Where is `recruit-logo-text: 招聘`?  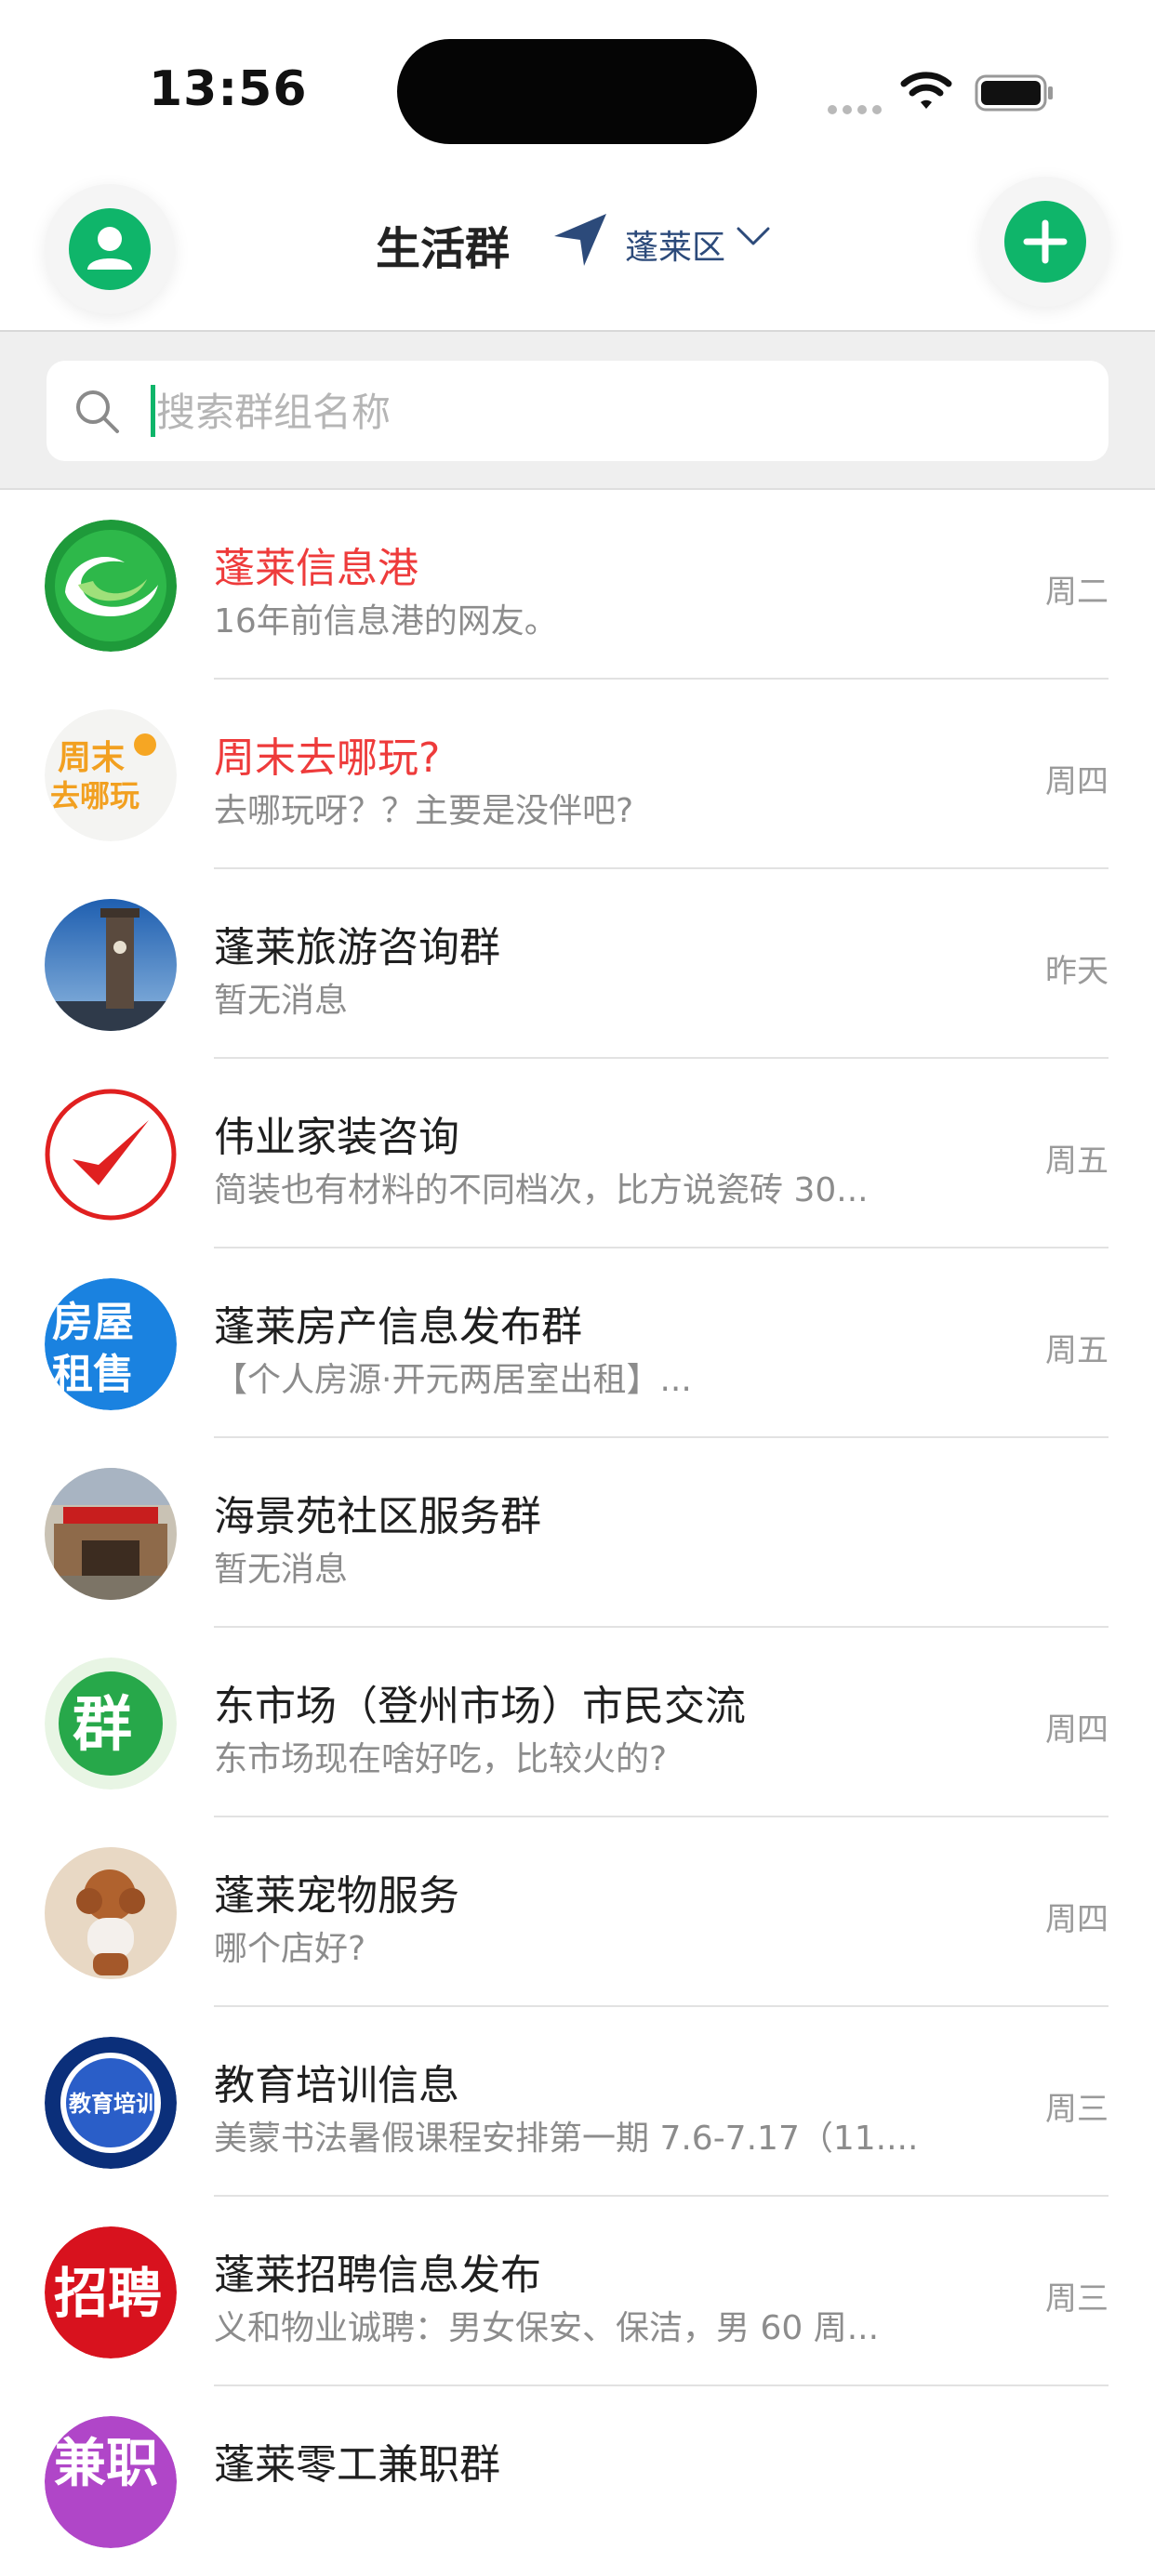
recruit-logo-text: 招聘 is located at coordinates (108, 2293).